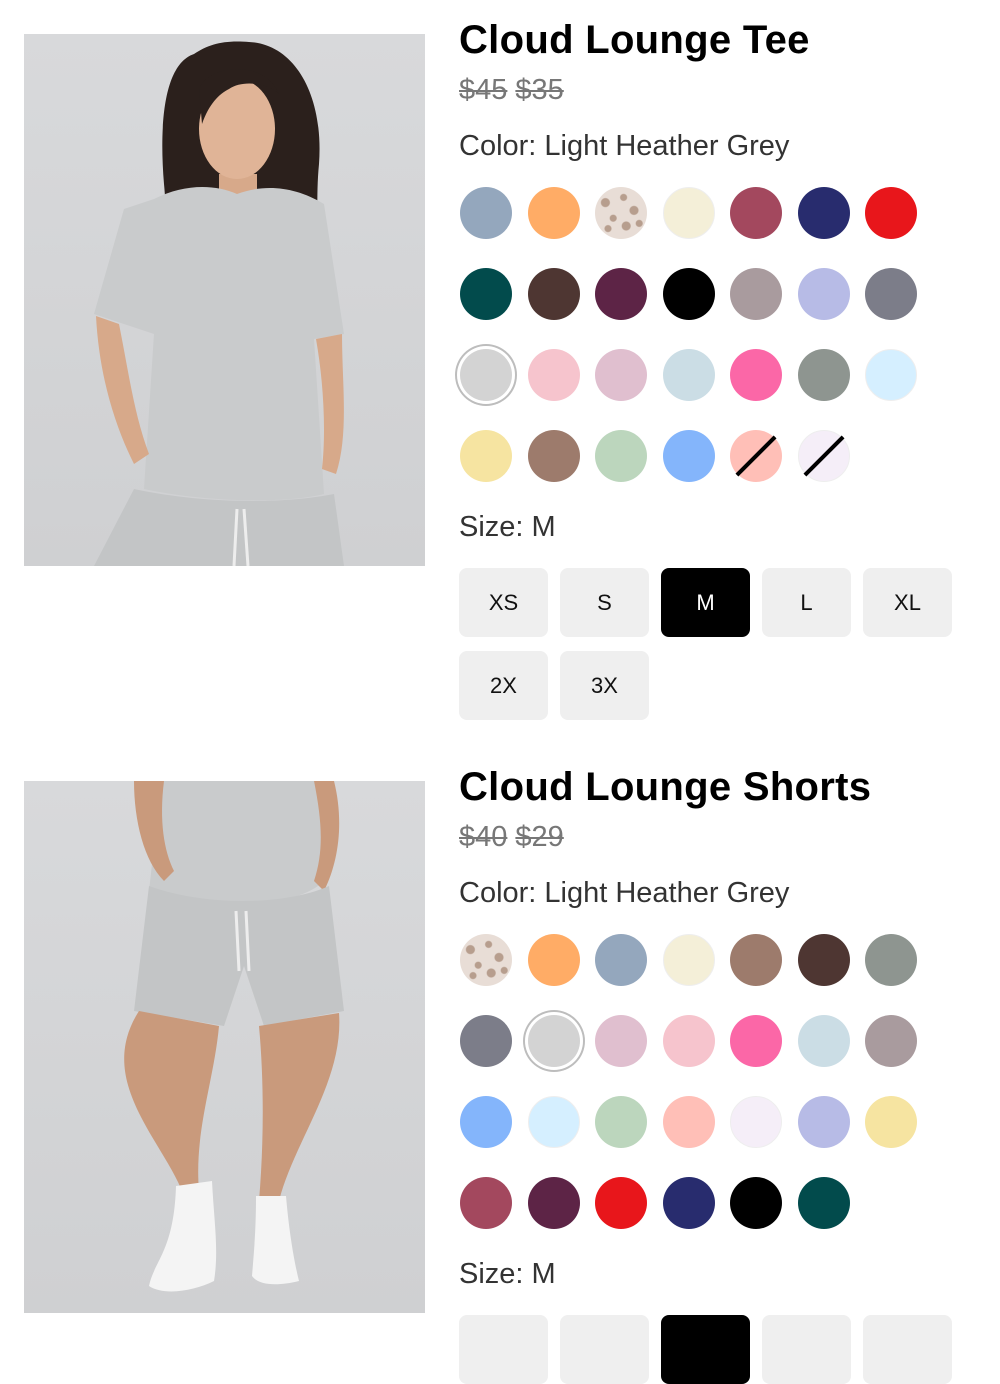 Image resolution: width=1000 pixels, height=1384 pixels. What do you see at coordinates (719, 644) in the screenshot?
I see `size-options: XS S M L XL 2X 3X` at bounding box center [719, 644].